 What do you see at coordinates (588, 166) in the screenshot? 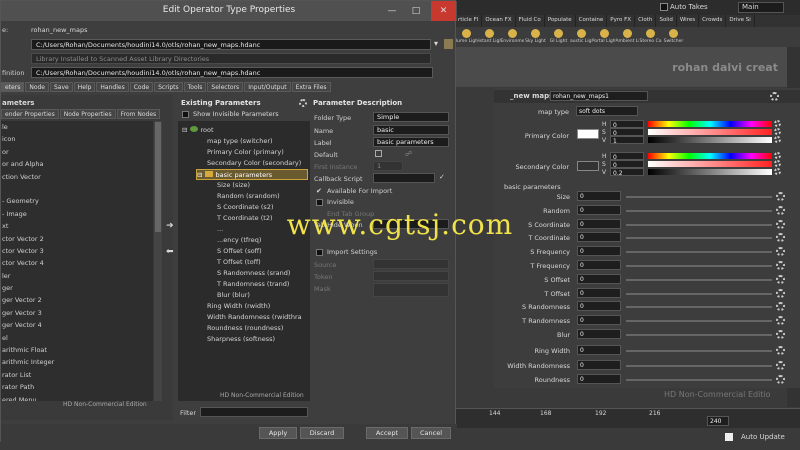
I see `secondary-color-swatch` at bounding box center [588, 166].